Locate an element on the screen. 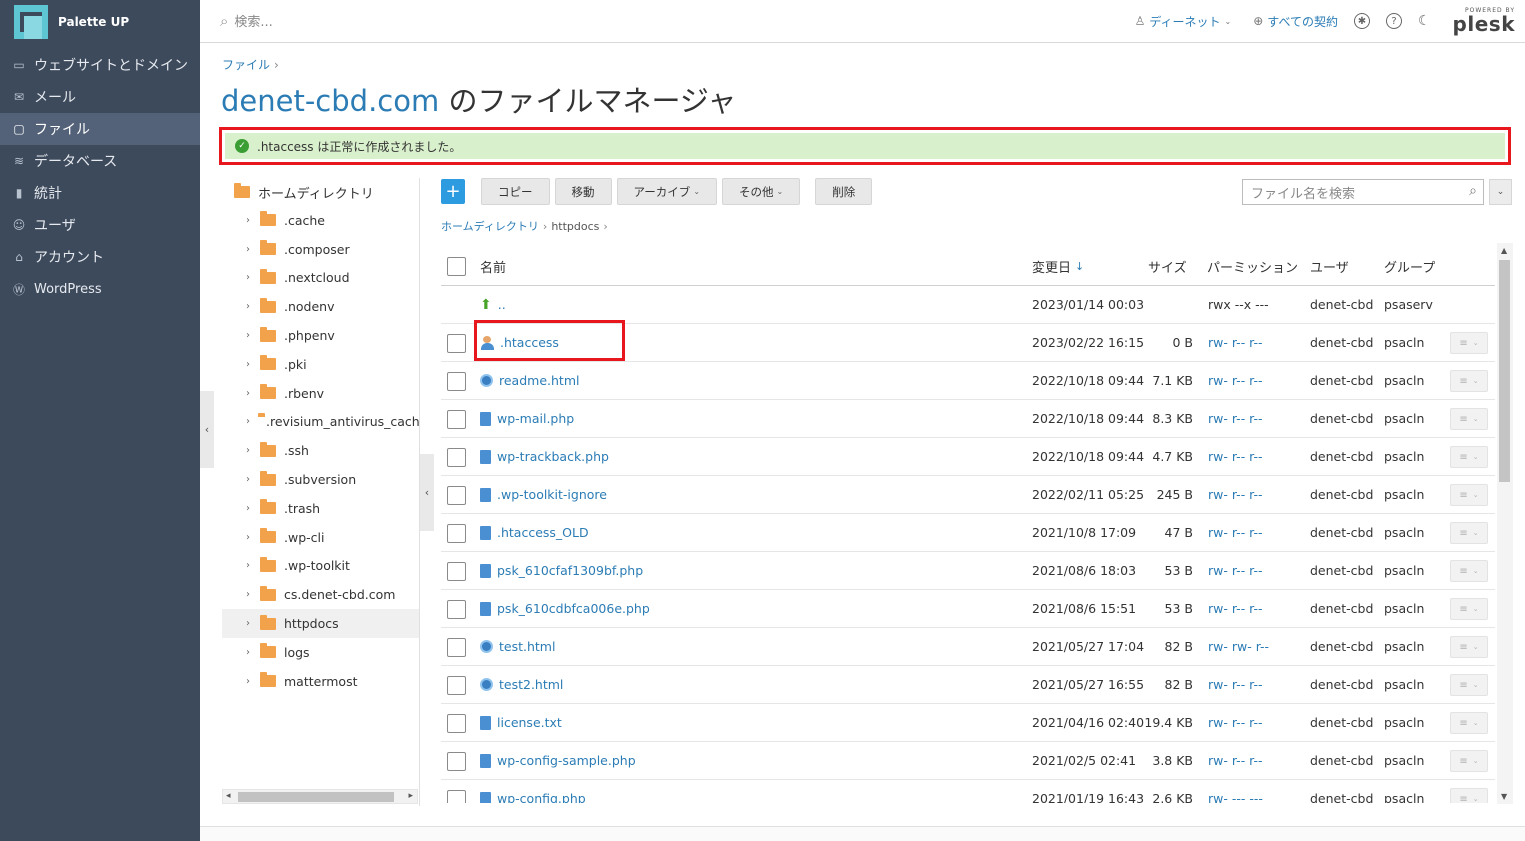 The width and height of the screenshot is (1525, 841). tree-item: › .trash is located at coordinates (320, 508).